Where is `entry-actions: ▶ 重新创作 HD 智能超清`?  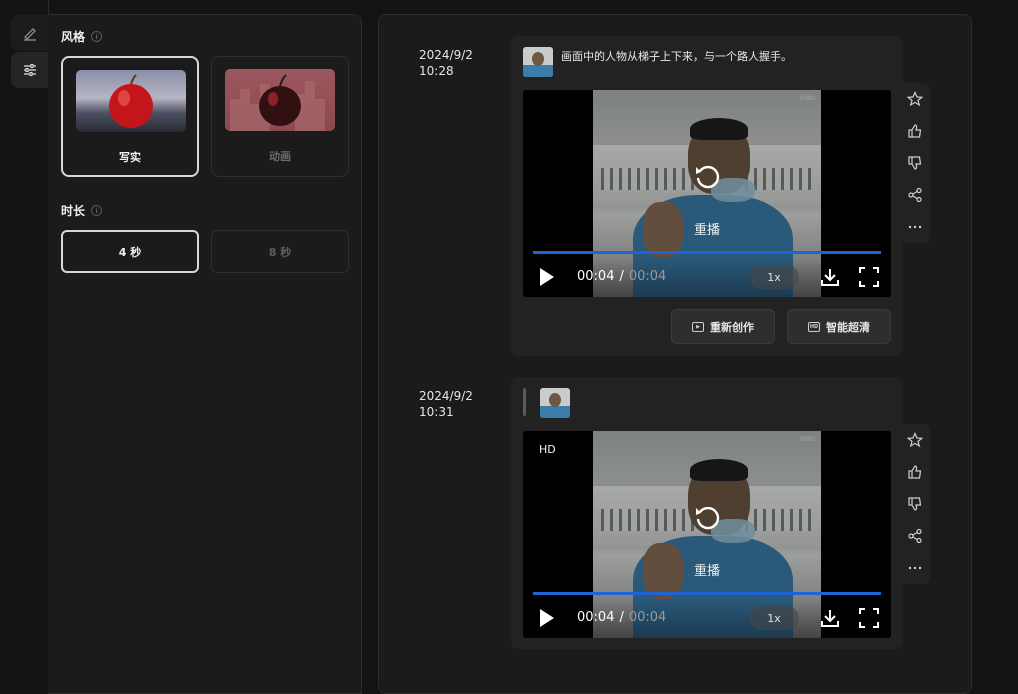
entry-actions: ▶ 重新创作 HD 智能超清 is located at coordinates (781, 326).